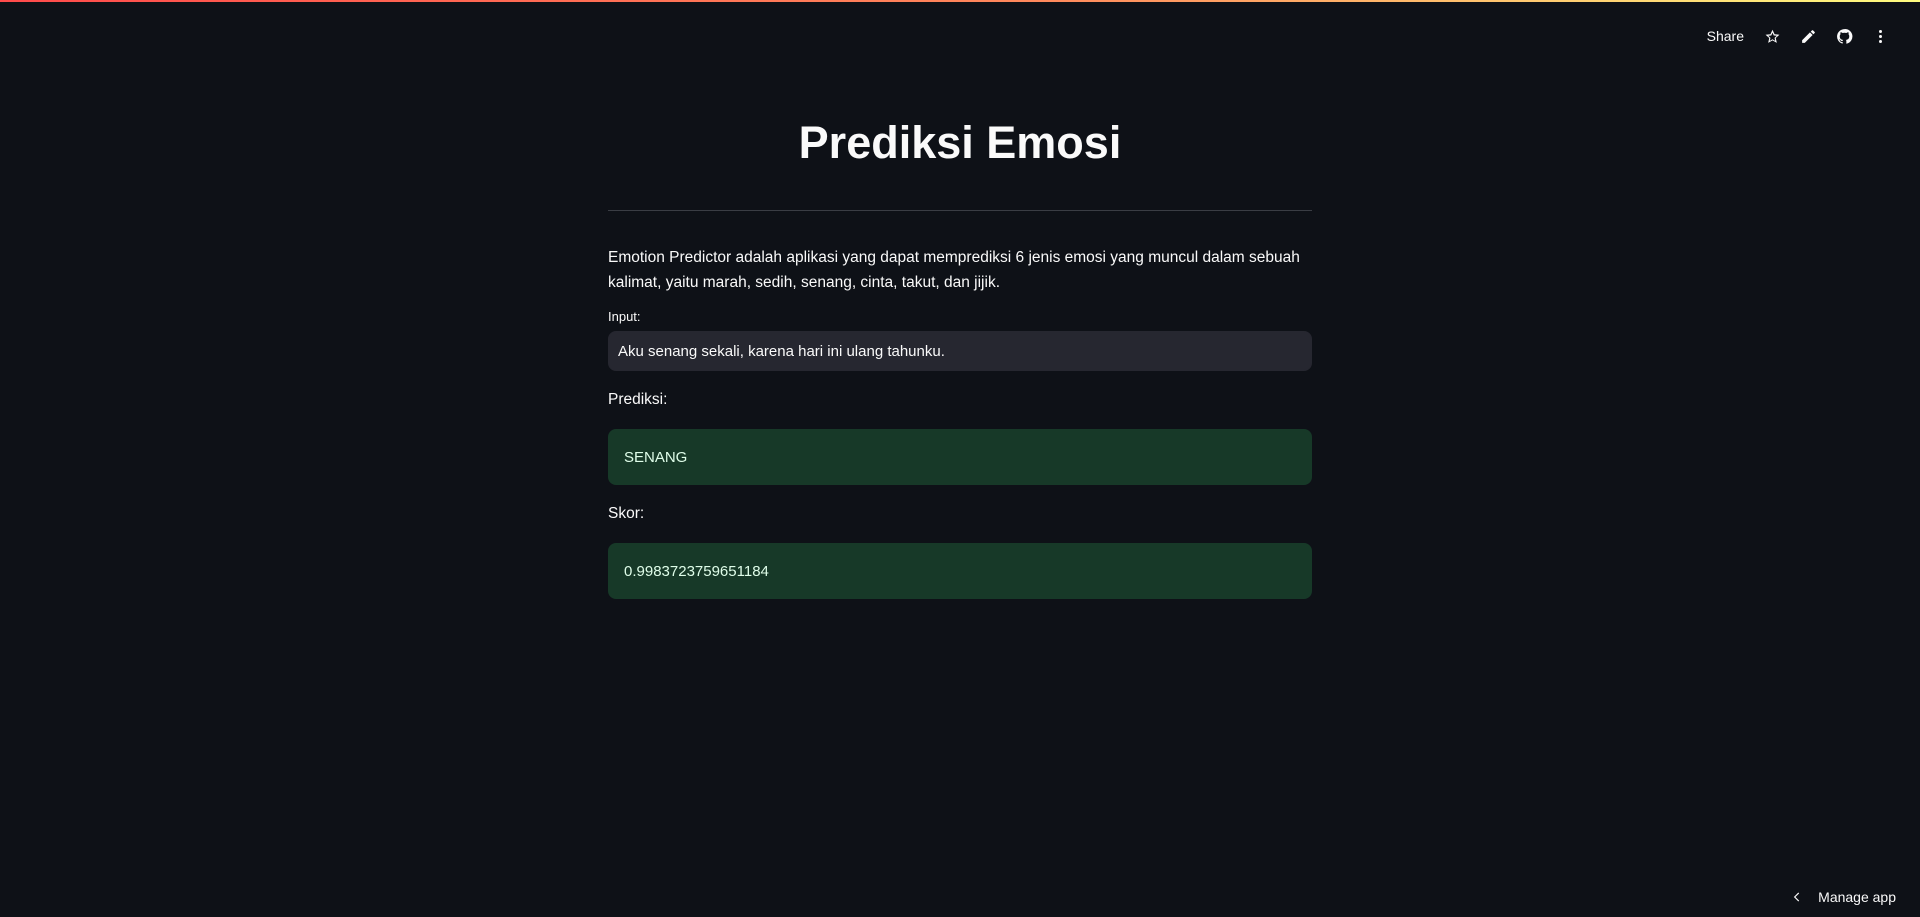  I want to click on text-input-field, so click(960, 351).